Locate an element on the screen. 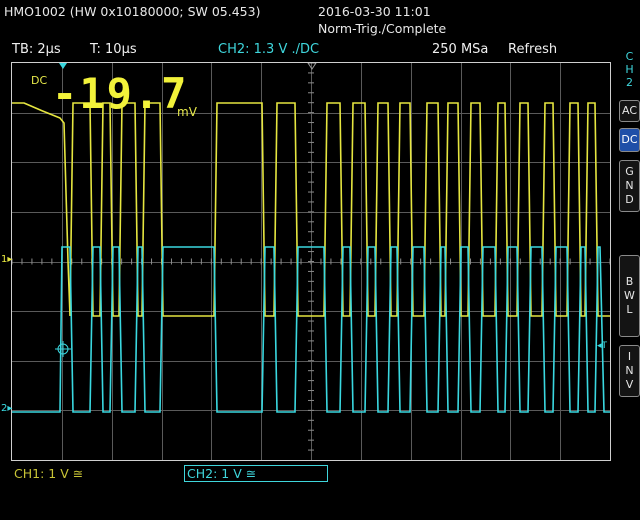 This screenshot has height=520, width=640. measurement-value: -19.7 is located at coordinates (120, 93).